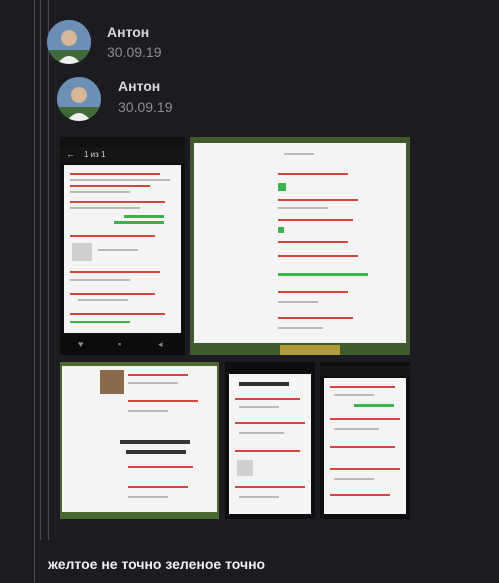 This screenshot has height=583, width=499. What do you see at coordinates (70, 154) in the screenshot?
I see `back-arrow-icon: ←` at bounding box center [70, 154].